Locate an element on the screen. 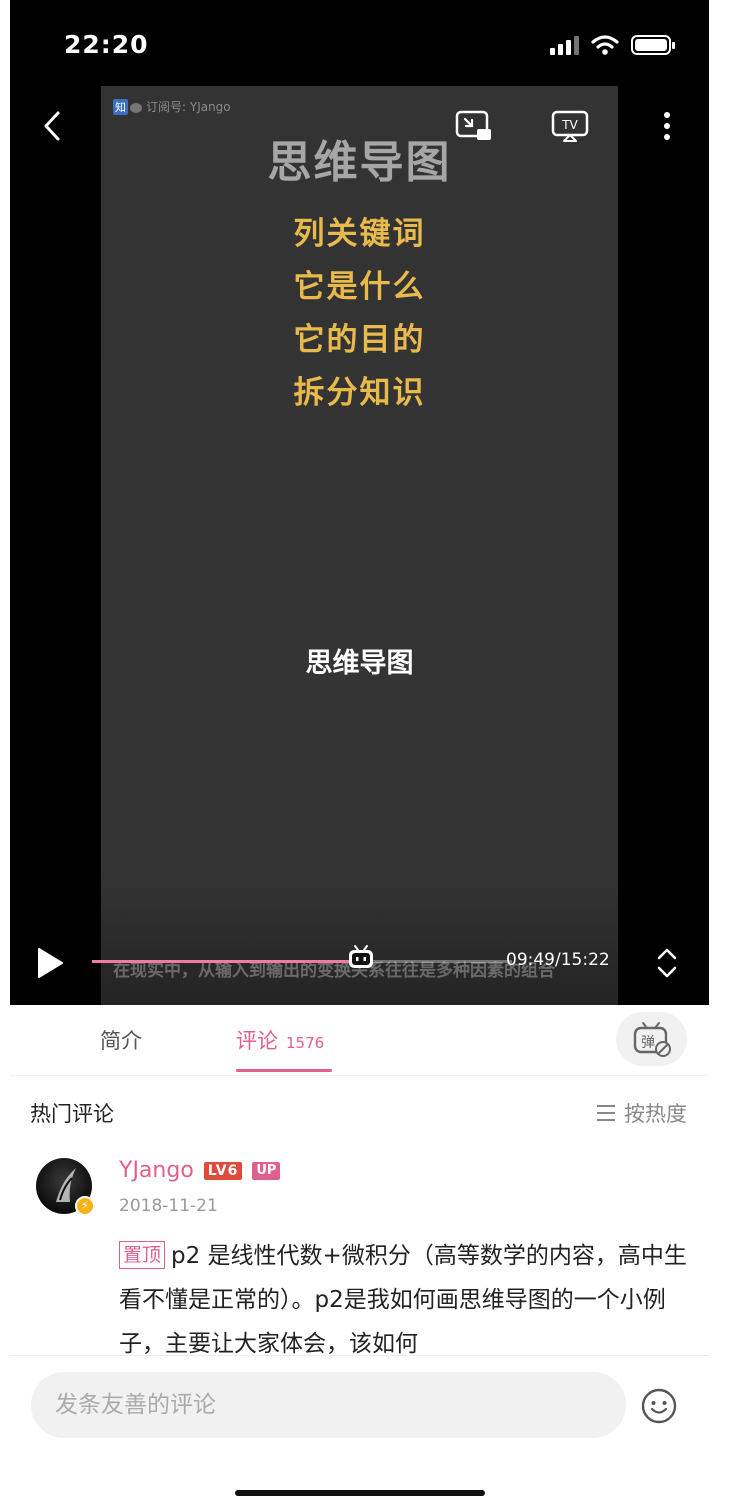  wechat-icon is located at coordinates (136, 107).